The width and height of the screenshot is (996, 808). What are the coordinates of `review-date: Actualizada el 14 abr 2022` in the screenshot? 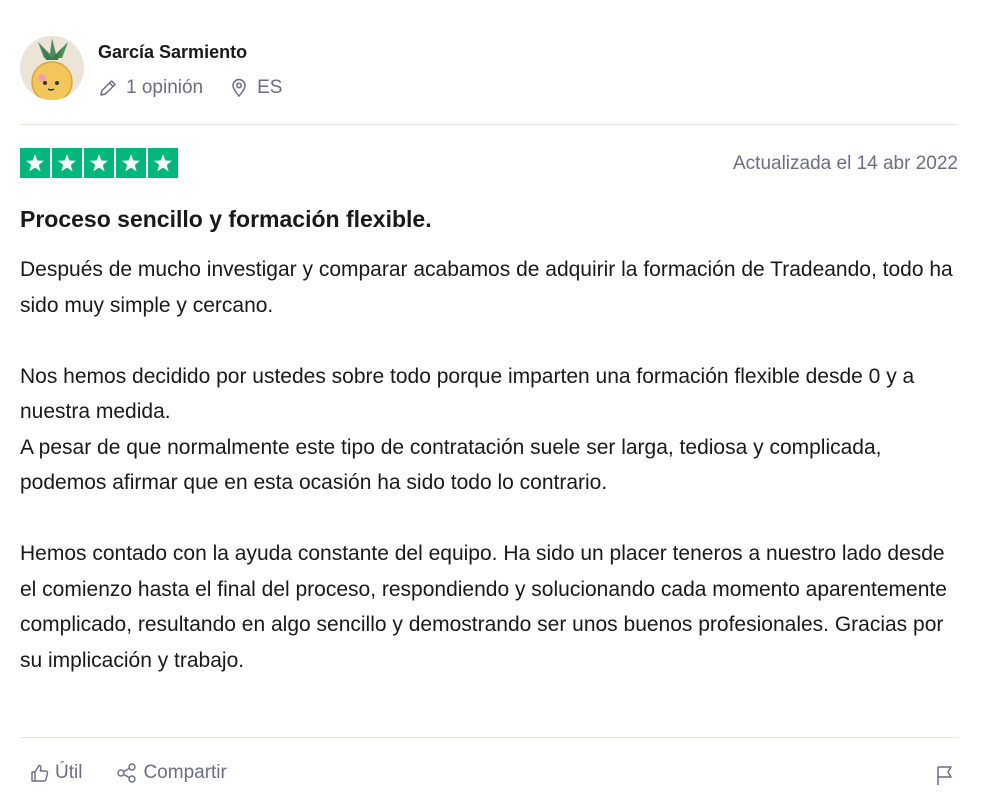 It's located at (845, 163).